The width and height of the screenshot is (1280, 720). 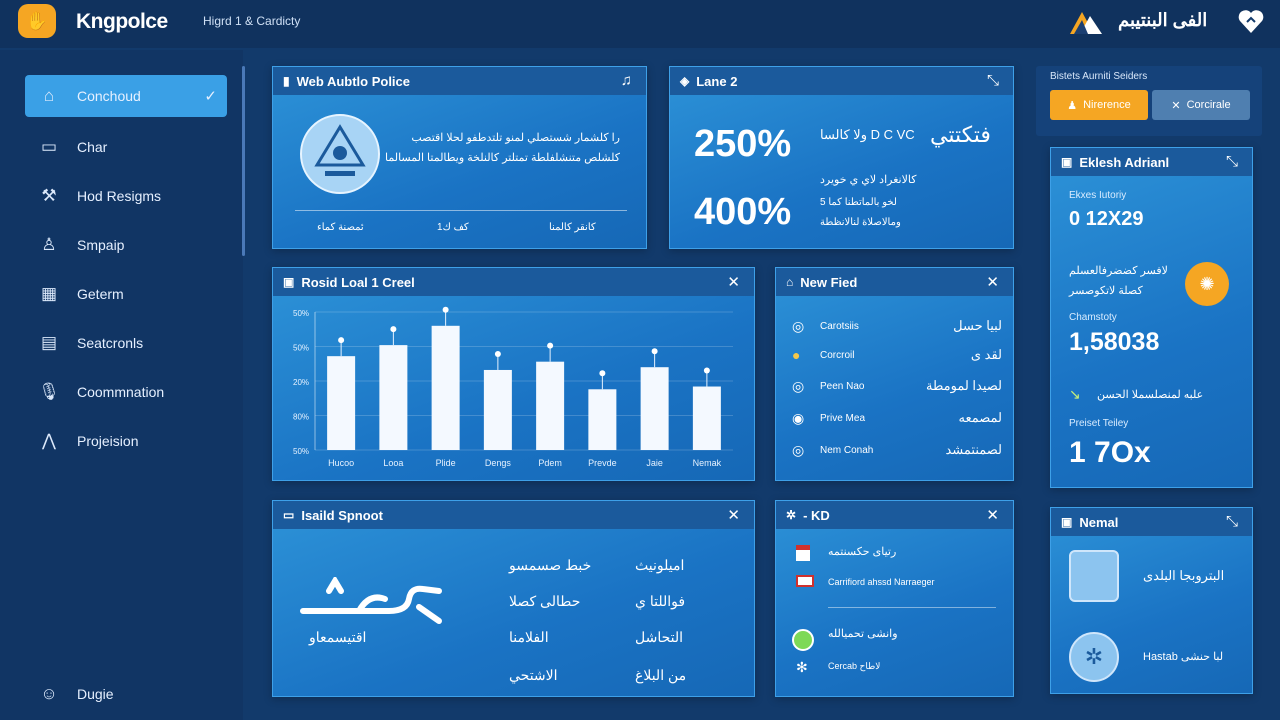 What do you see at coordinates (126, 294) in the screenshot?
I see `sidebar-item-geterm: ▦ Geterm` at bounding box center [126, 294].